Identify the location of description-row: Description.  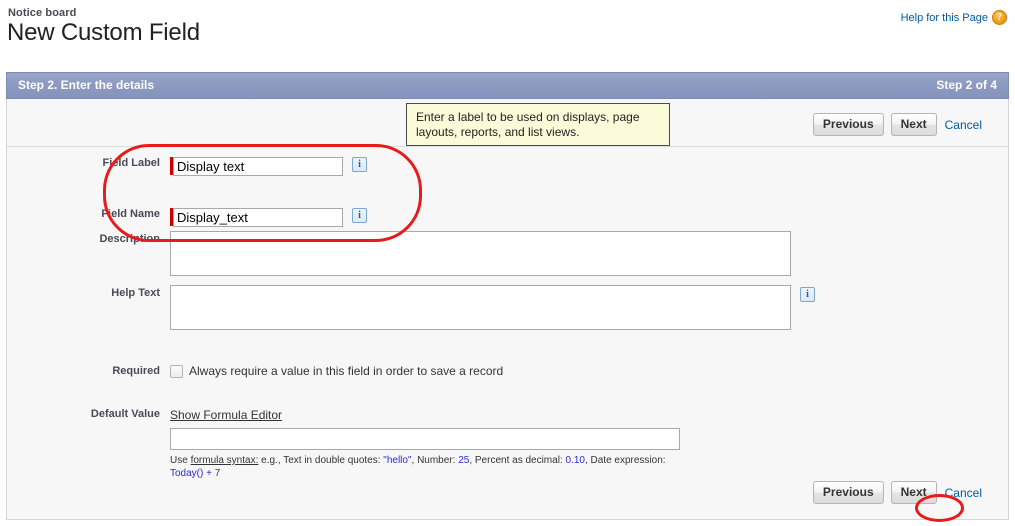
(399, 253).